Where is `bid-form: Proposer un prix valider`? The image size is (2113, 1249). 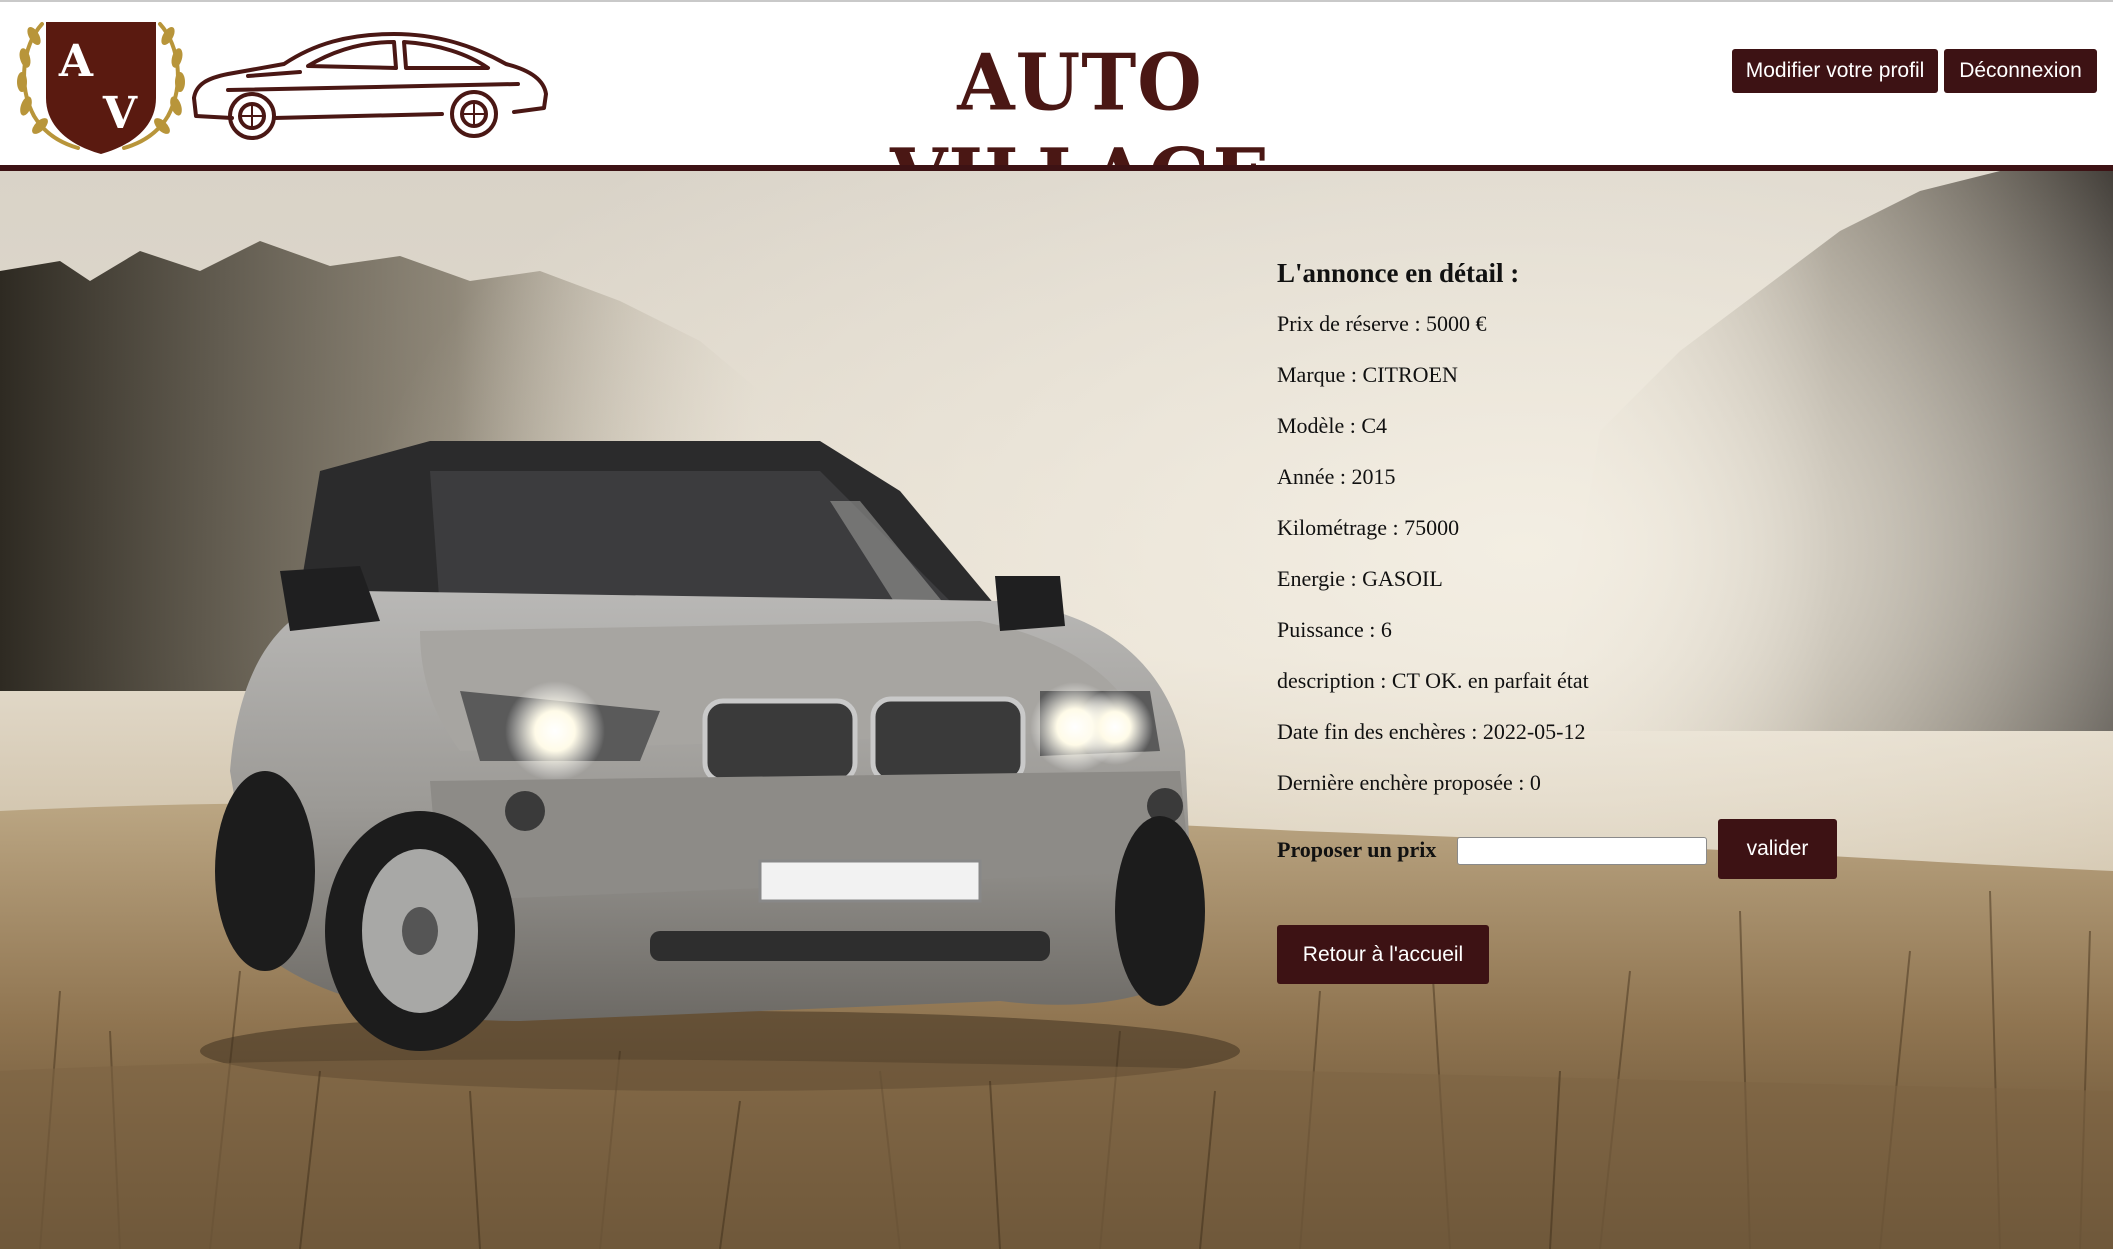
bid-form: Proposer un prix valider is located at coordinates (1657, 849).